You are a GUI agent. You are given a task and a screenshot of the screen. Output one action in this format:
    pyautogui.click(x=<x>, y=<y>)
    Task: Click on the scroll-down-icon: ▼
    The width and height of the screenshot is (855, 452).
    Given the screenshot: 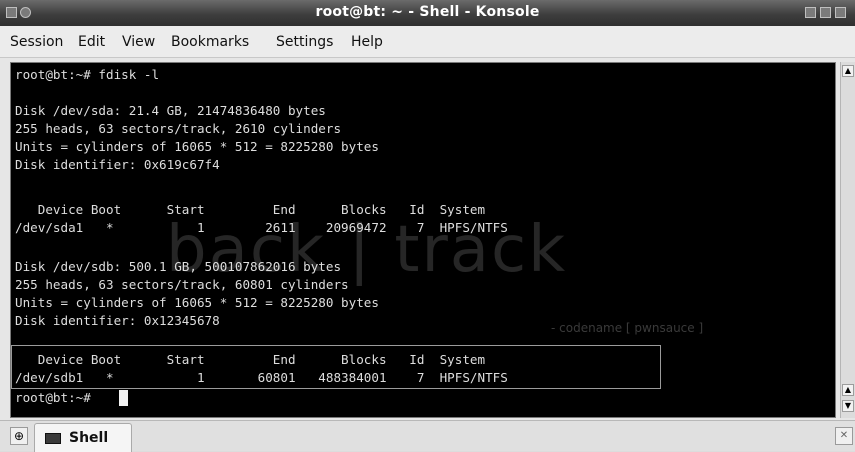 What is the action you would take?
    pyautogui.click(x=848, y=406)
    